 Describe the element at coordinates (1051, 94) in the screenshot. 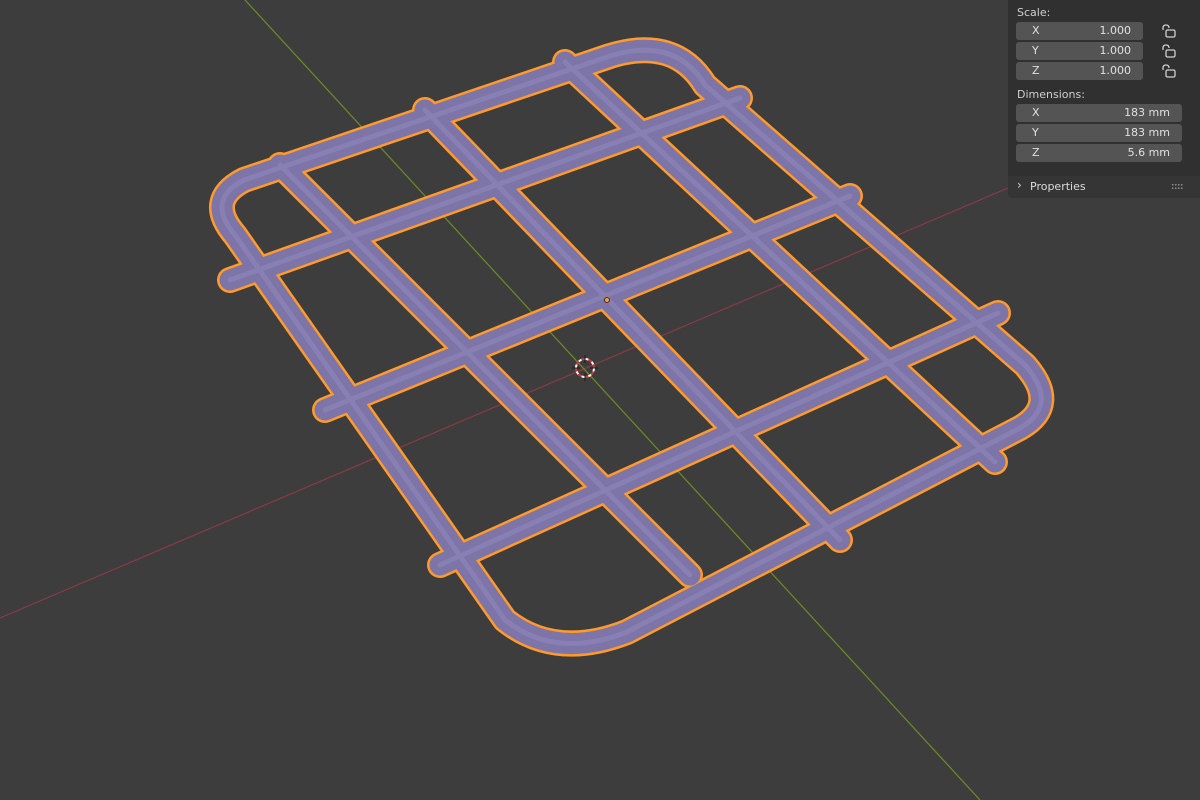

I see `dimensions-section-label: Dimensions:` at that location.